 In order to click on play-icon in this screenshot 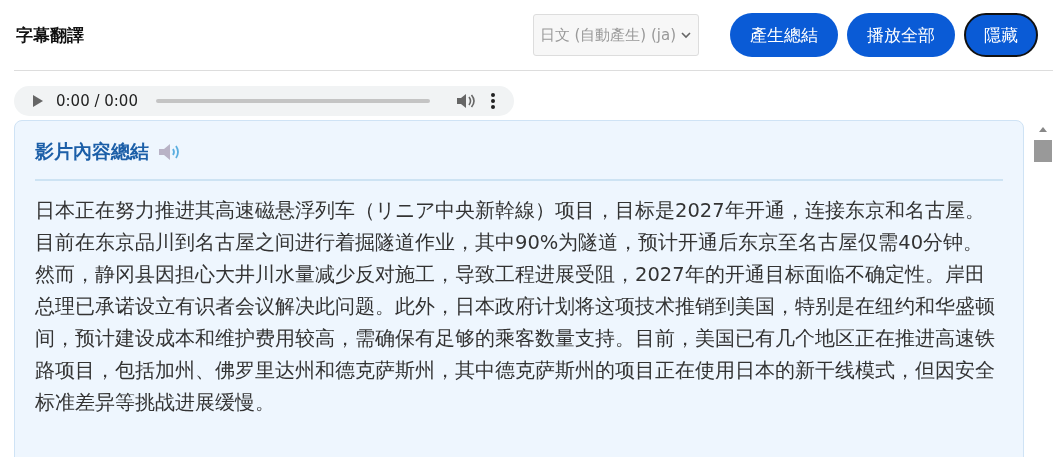, I will do `click(38, 101)`.